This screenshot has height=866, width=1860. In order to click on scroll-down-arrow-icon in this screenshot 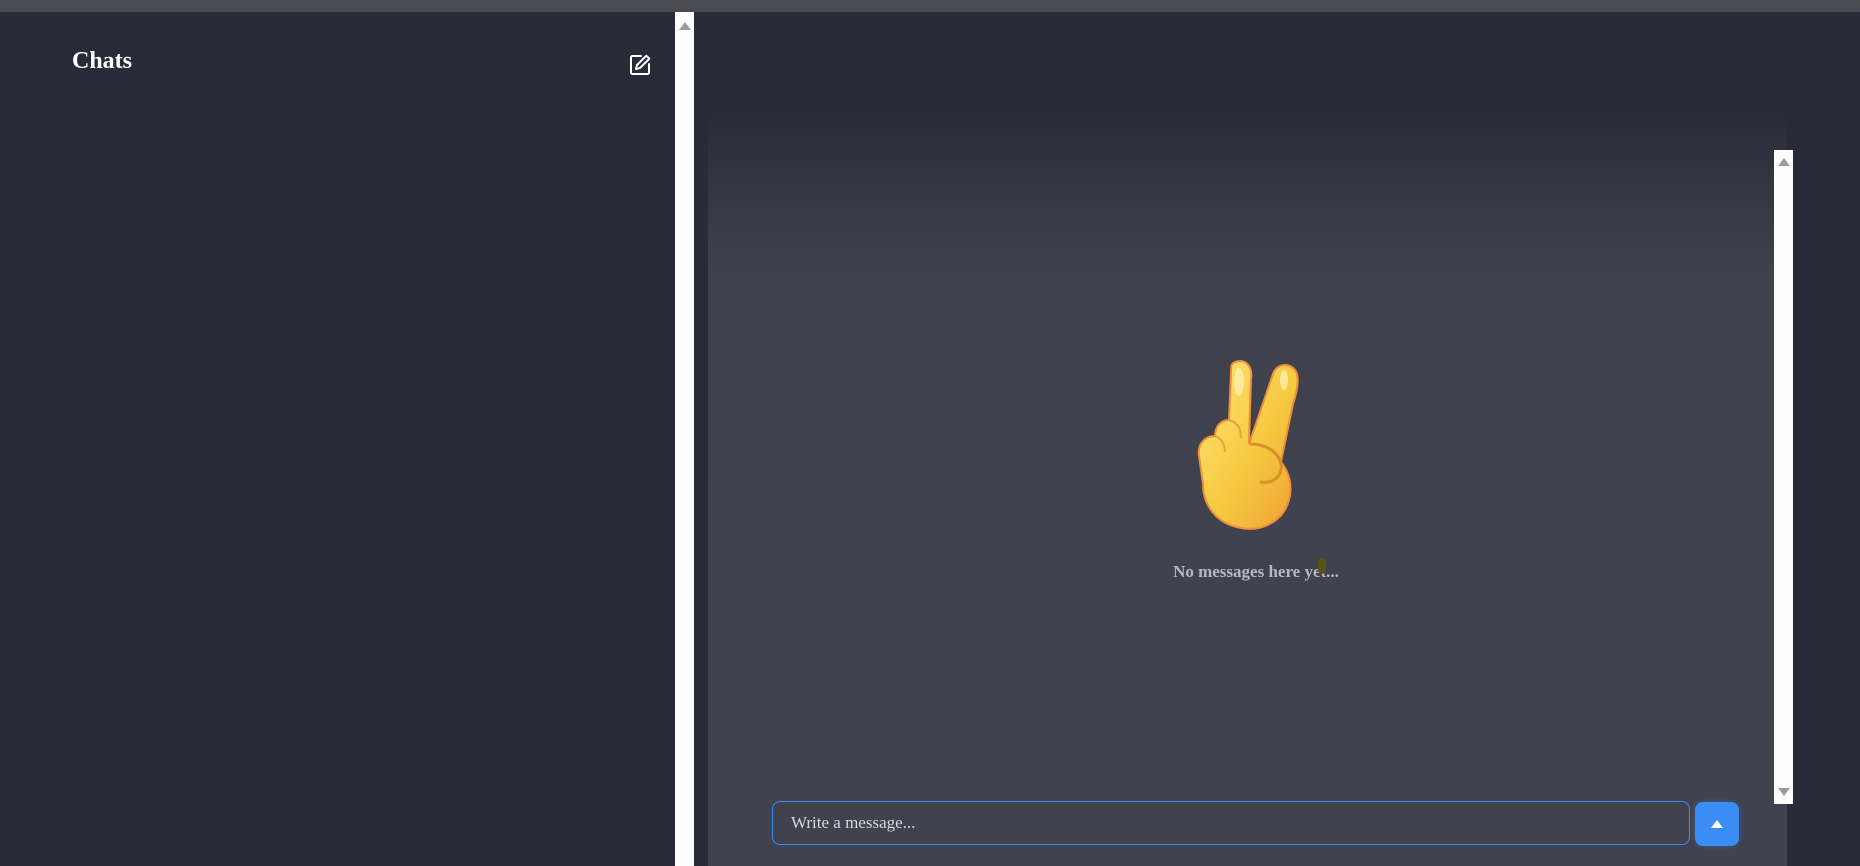, I will do `click(1783, 792)`.